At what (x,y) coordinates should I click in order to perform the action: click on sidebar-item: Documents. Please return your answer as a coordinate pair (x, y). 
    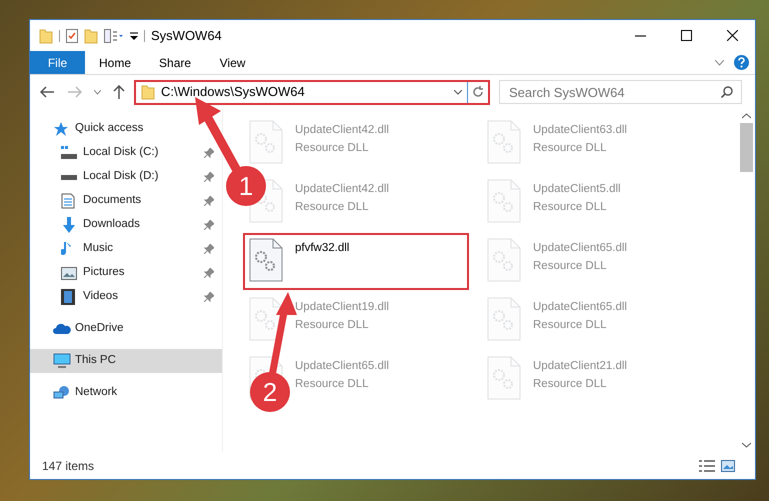
    Looking at the image, I should click on (126, 201).